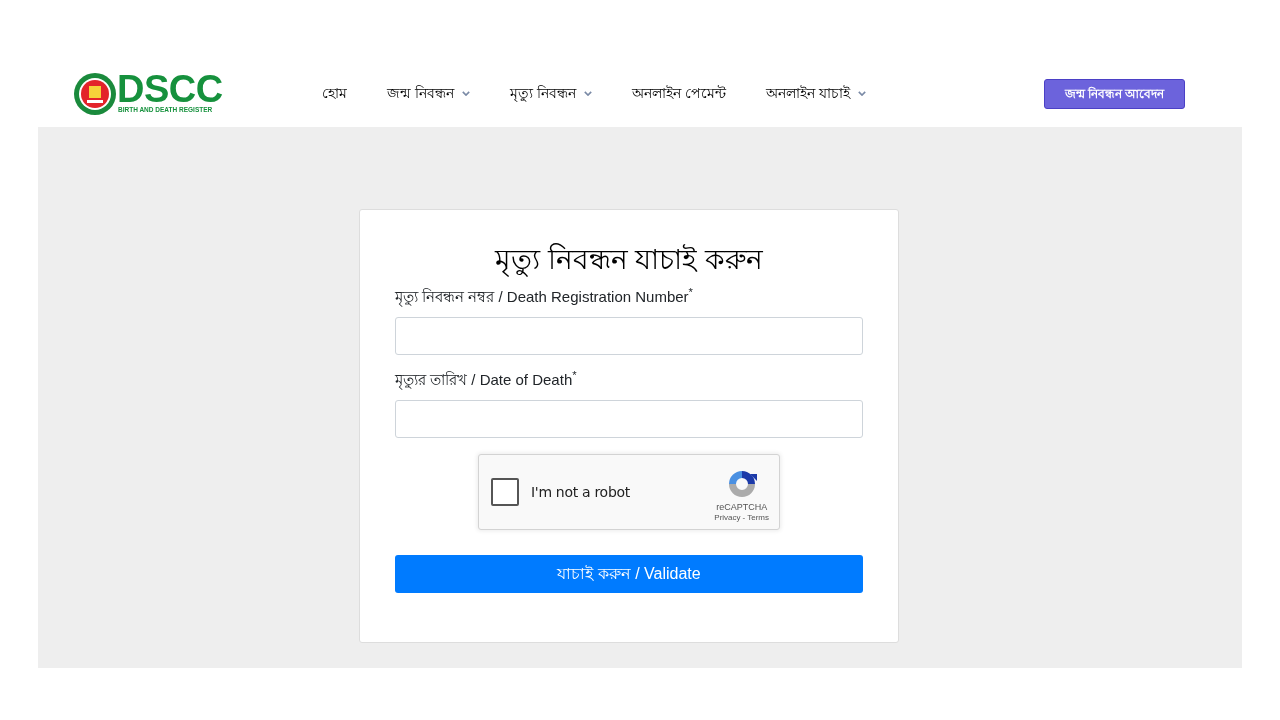 This screenshot has height=720, width=1280. What do you see at coordinates (580, 492) in the screenshot?
I see `captcha-label: I'm not a robot` at bounding box center [580, 492].